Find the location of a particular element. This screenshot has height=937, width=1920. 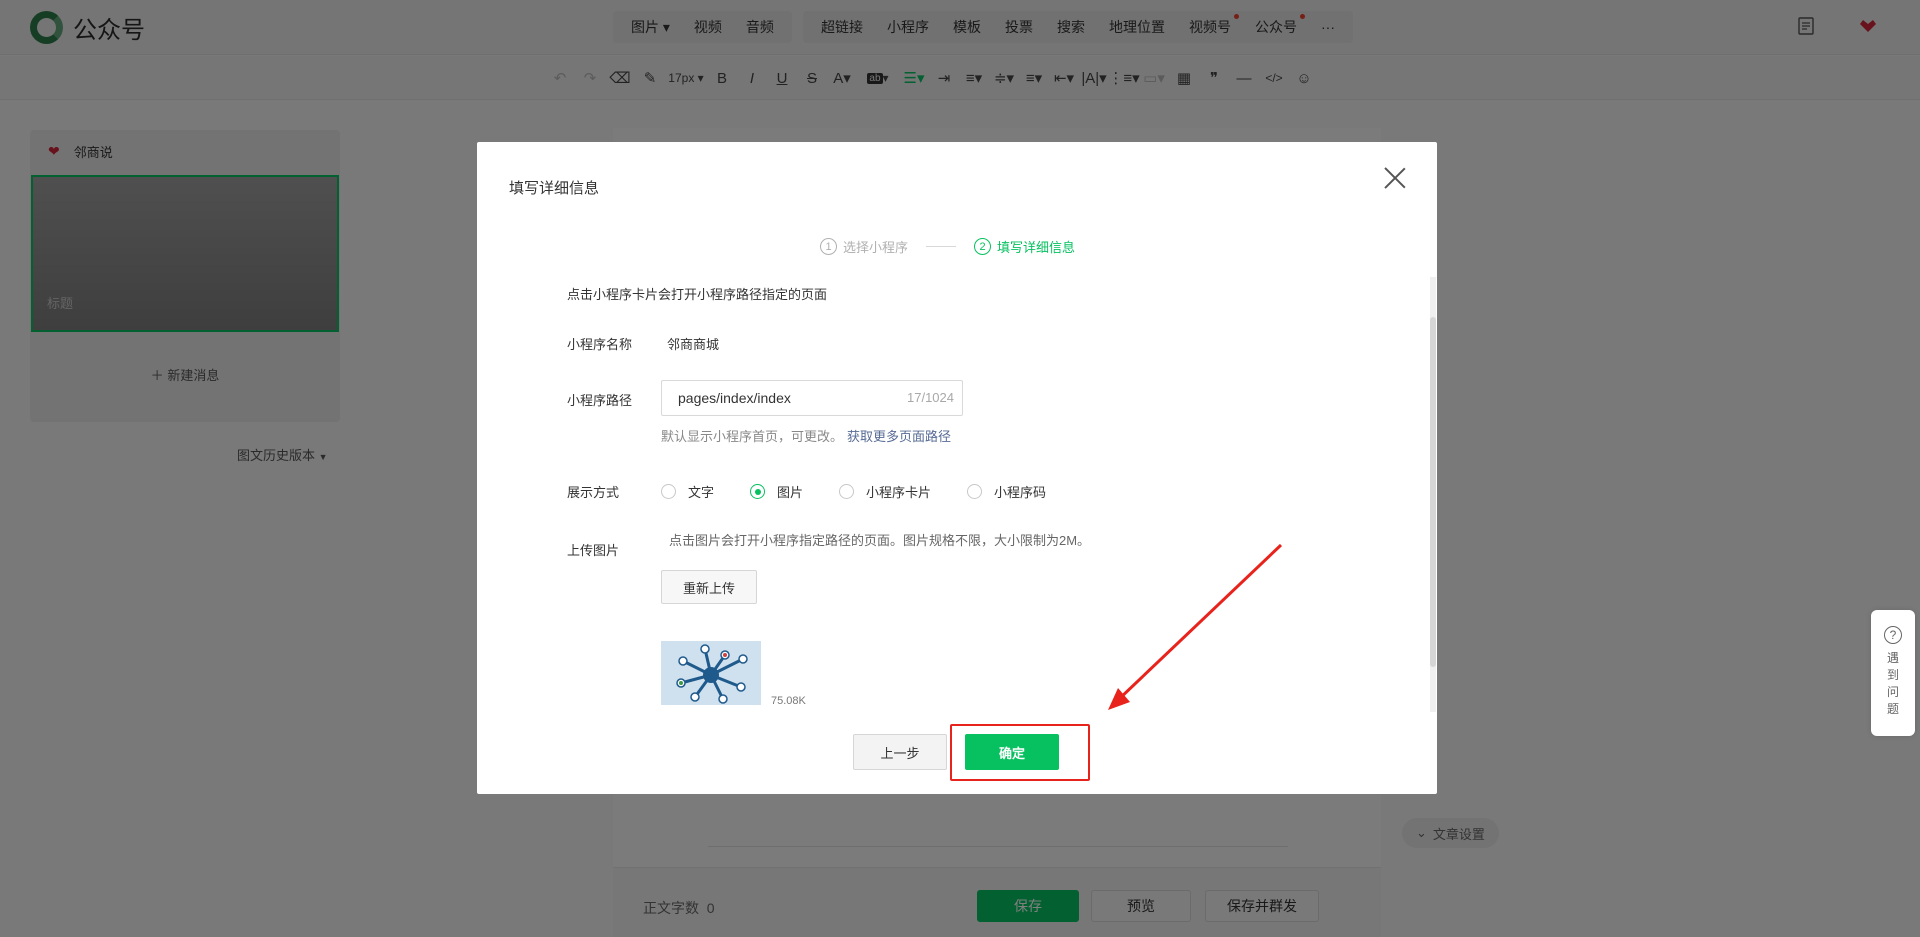

step-indicator: 1 选择小程序 2 填写详细信息 is located at coordinates (947, 246).